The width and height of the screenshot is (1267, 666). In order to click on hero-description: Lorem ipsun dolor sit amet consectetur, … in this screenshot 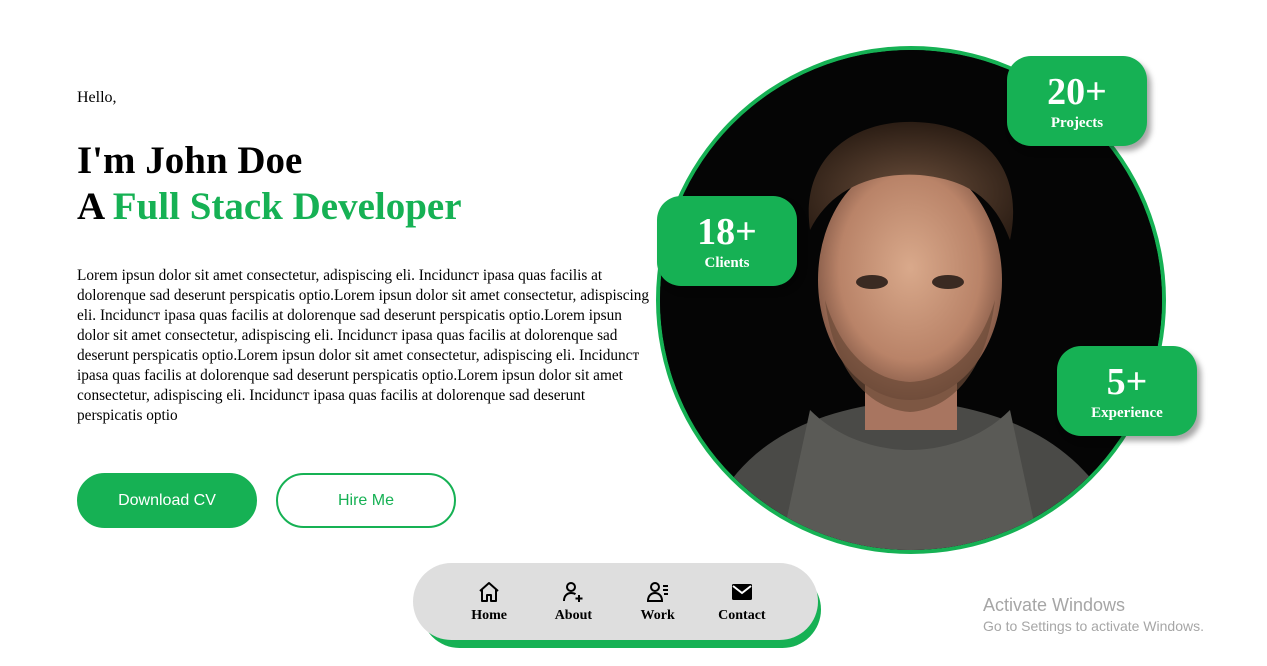, I will do `click(363, 345)`.